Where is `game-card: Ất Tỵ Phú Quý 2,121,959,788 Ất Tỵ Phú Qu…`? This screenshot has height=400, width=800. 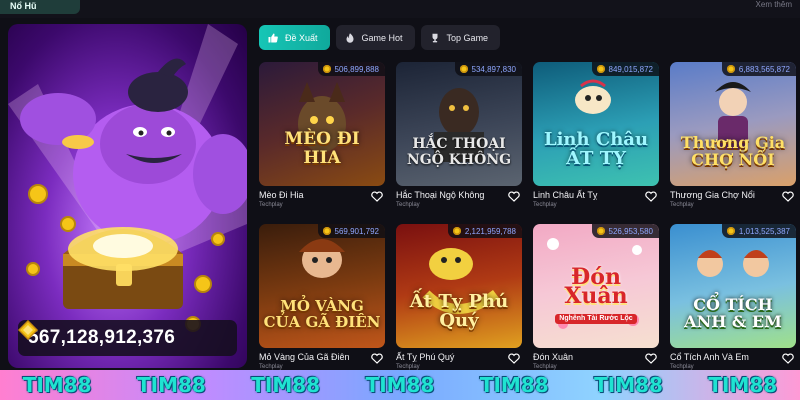 game-card: Ất Tỵ Phú Quý 2,121,959,788 Ất Tỵ Phú Qu… is located at coordinates (459, 298).